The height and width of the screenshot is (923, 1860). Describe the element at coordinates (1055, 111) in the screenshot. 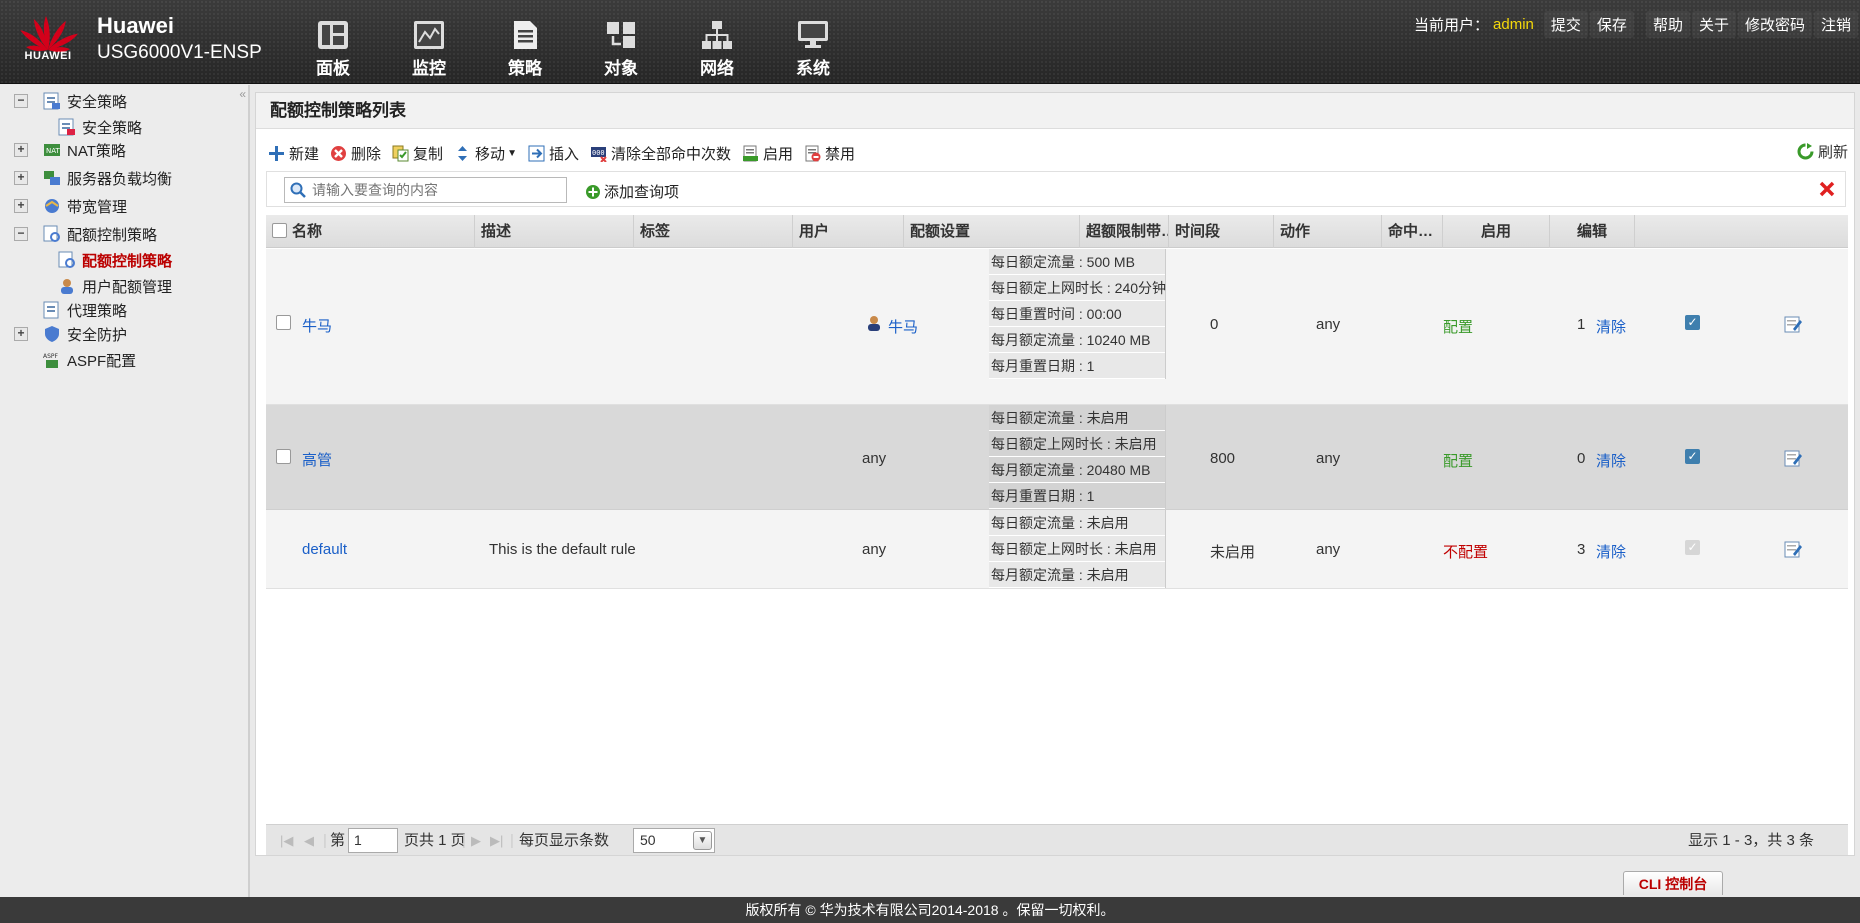

I see `panel-title: 配额控制策略列表` at that location.